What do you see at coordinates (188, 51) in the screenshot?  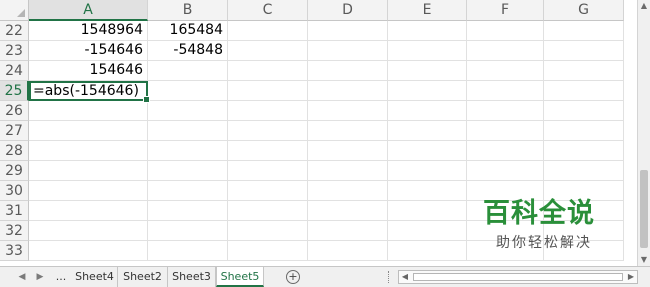 I see `cell-b23: -54848` at bounding box center [188, 51].